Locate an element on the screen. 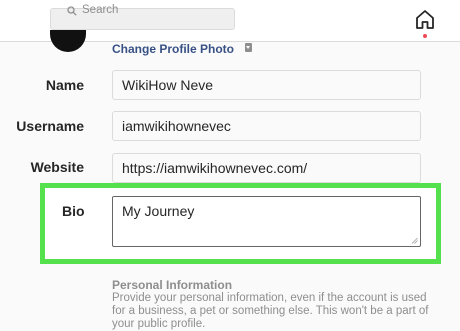 The height and width of the screenshot is (331, 460). bio-textarea: My Journey is located at coordinates (266, 221).